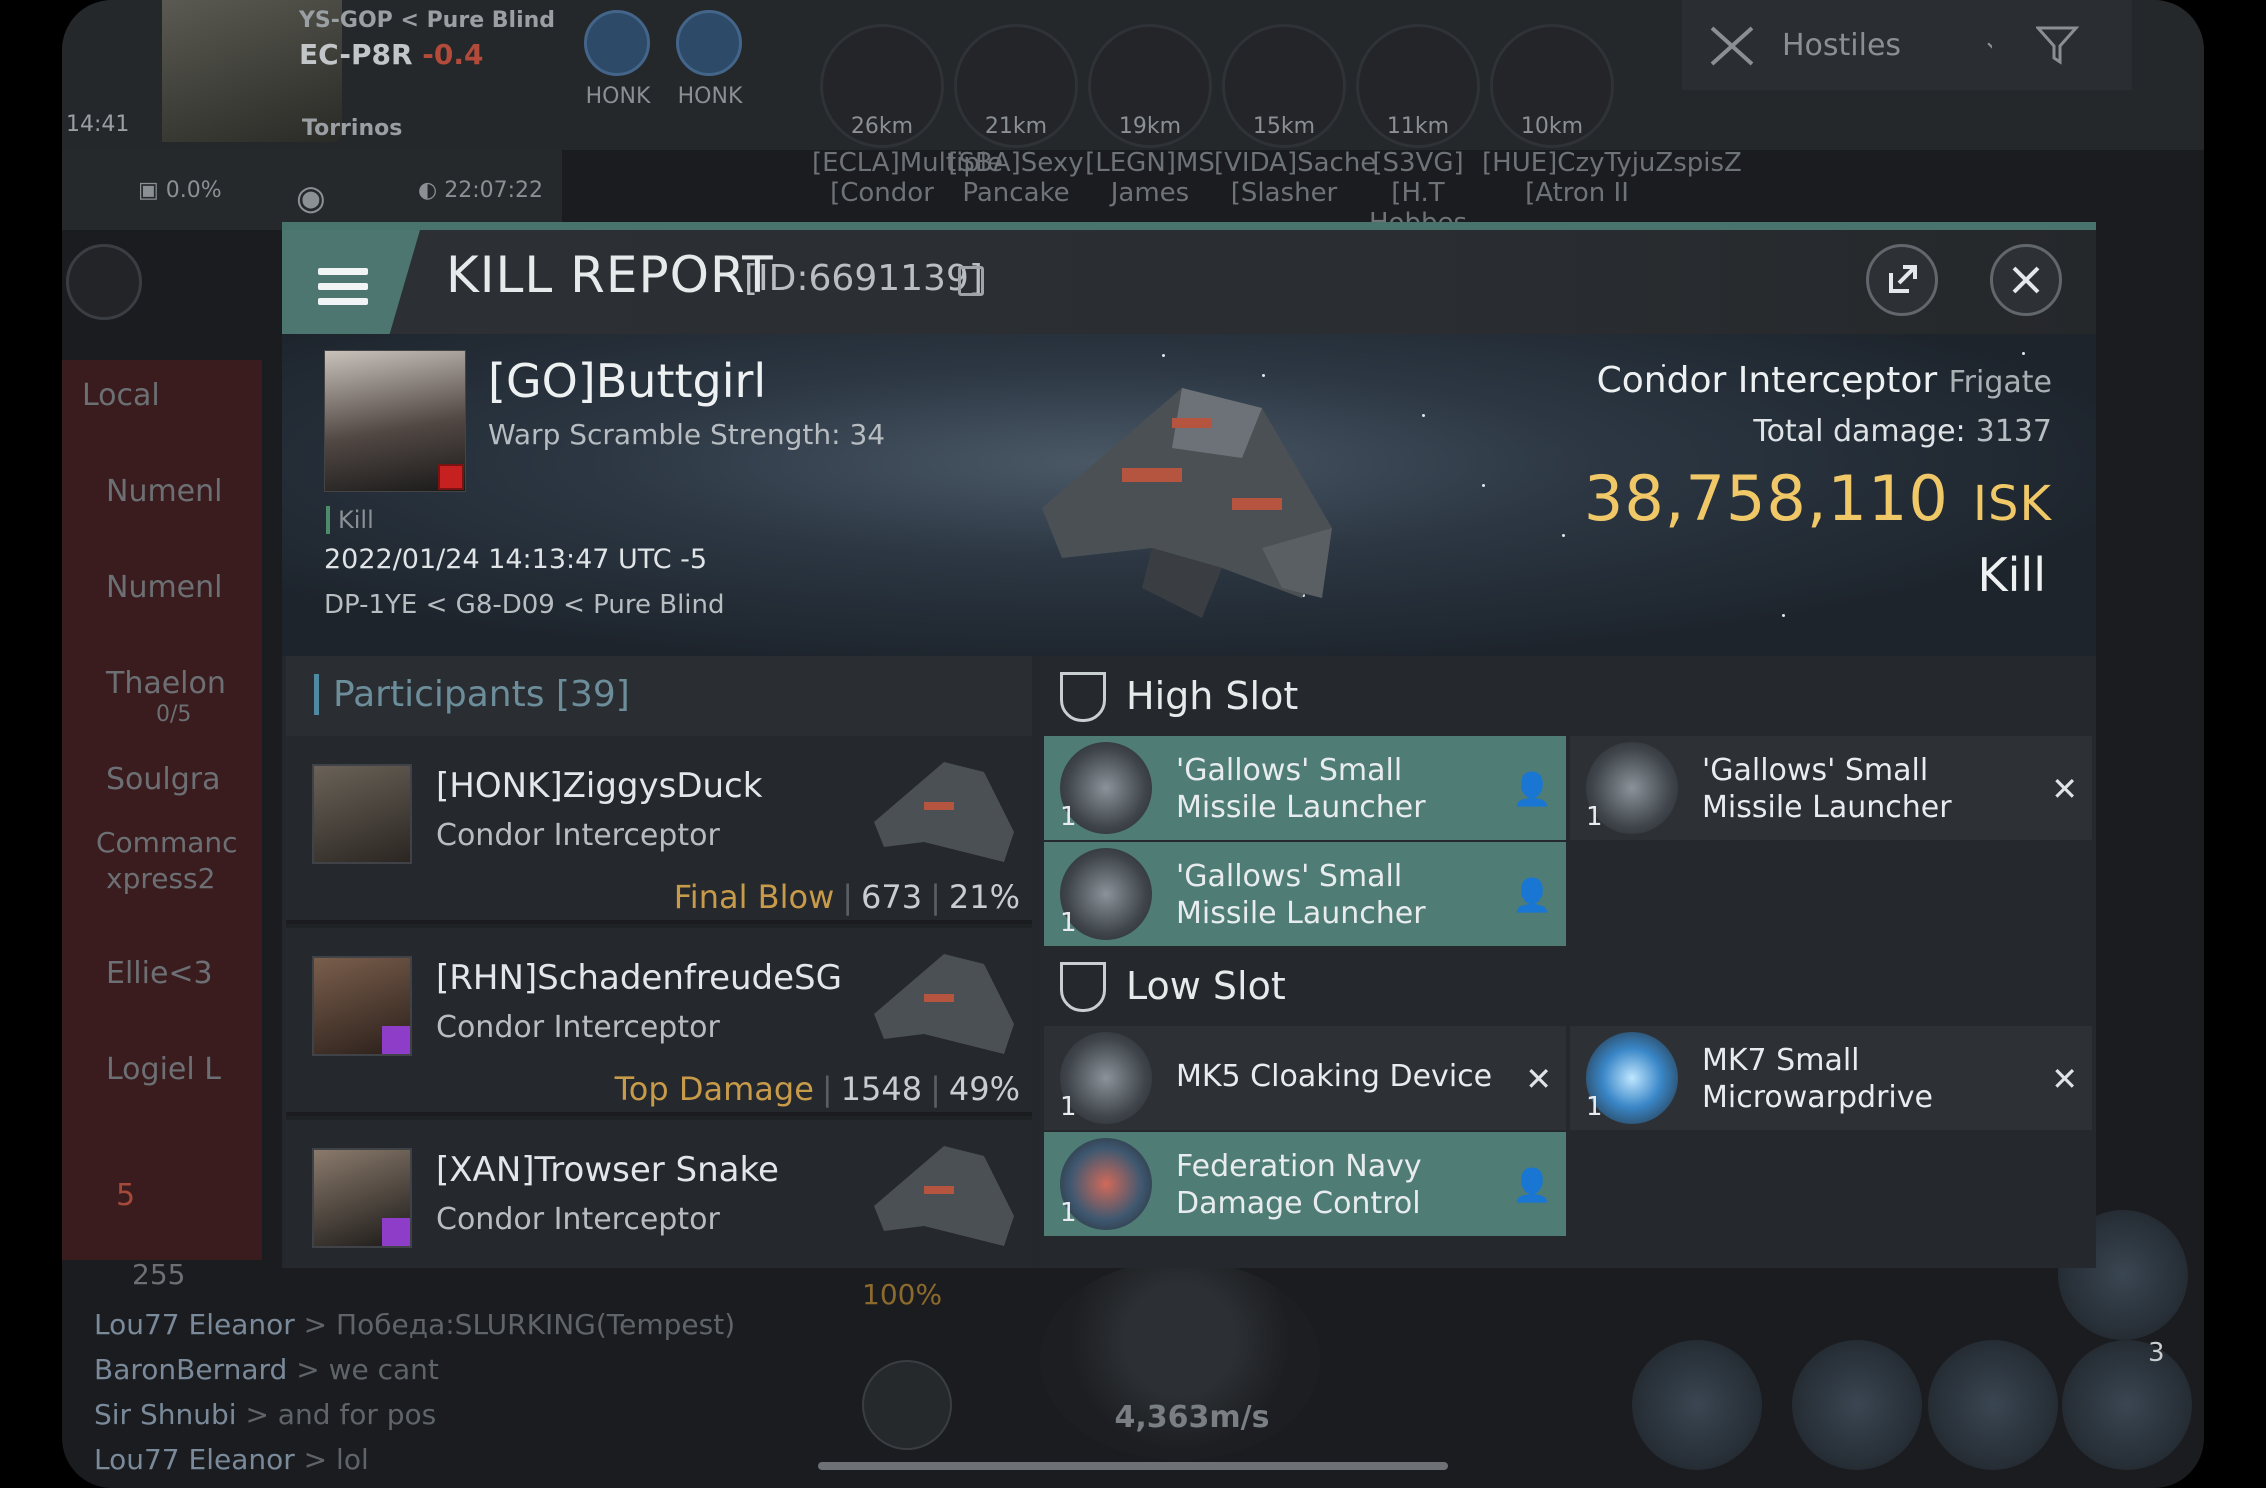 The height and width of the screenshot is (1488, 2266). I want to click on copy-icon, so click(971, 281).